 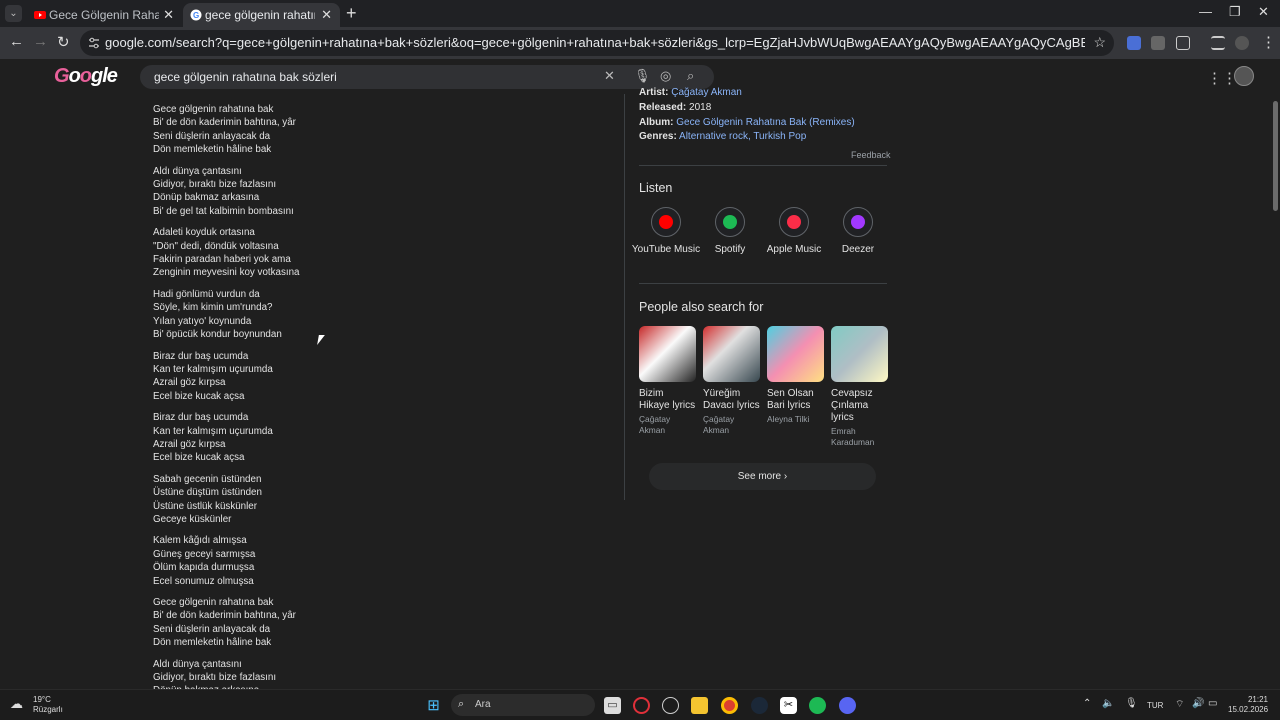 What do you see at coordinates (667, 381) in the screenshot?
I see `people-also-search-card: Bizim Hikaye lyrics Çağatay Akman` at bounding box center [667, 381].